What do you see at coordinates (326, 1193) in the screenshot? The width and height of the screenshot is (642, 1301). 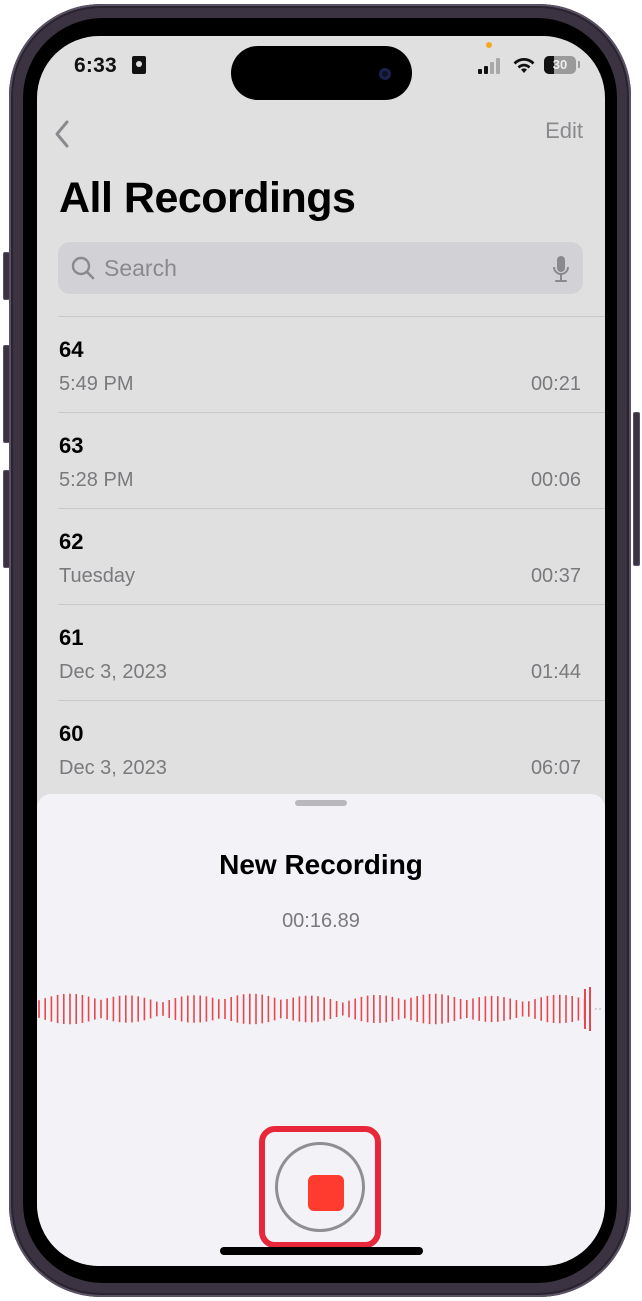 I see `stop-icon` at bounding box center [326, 1193].